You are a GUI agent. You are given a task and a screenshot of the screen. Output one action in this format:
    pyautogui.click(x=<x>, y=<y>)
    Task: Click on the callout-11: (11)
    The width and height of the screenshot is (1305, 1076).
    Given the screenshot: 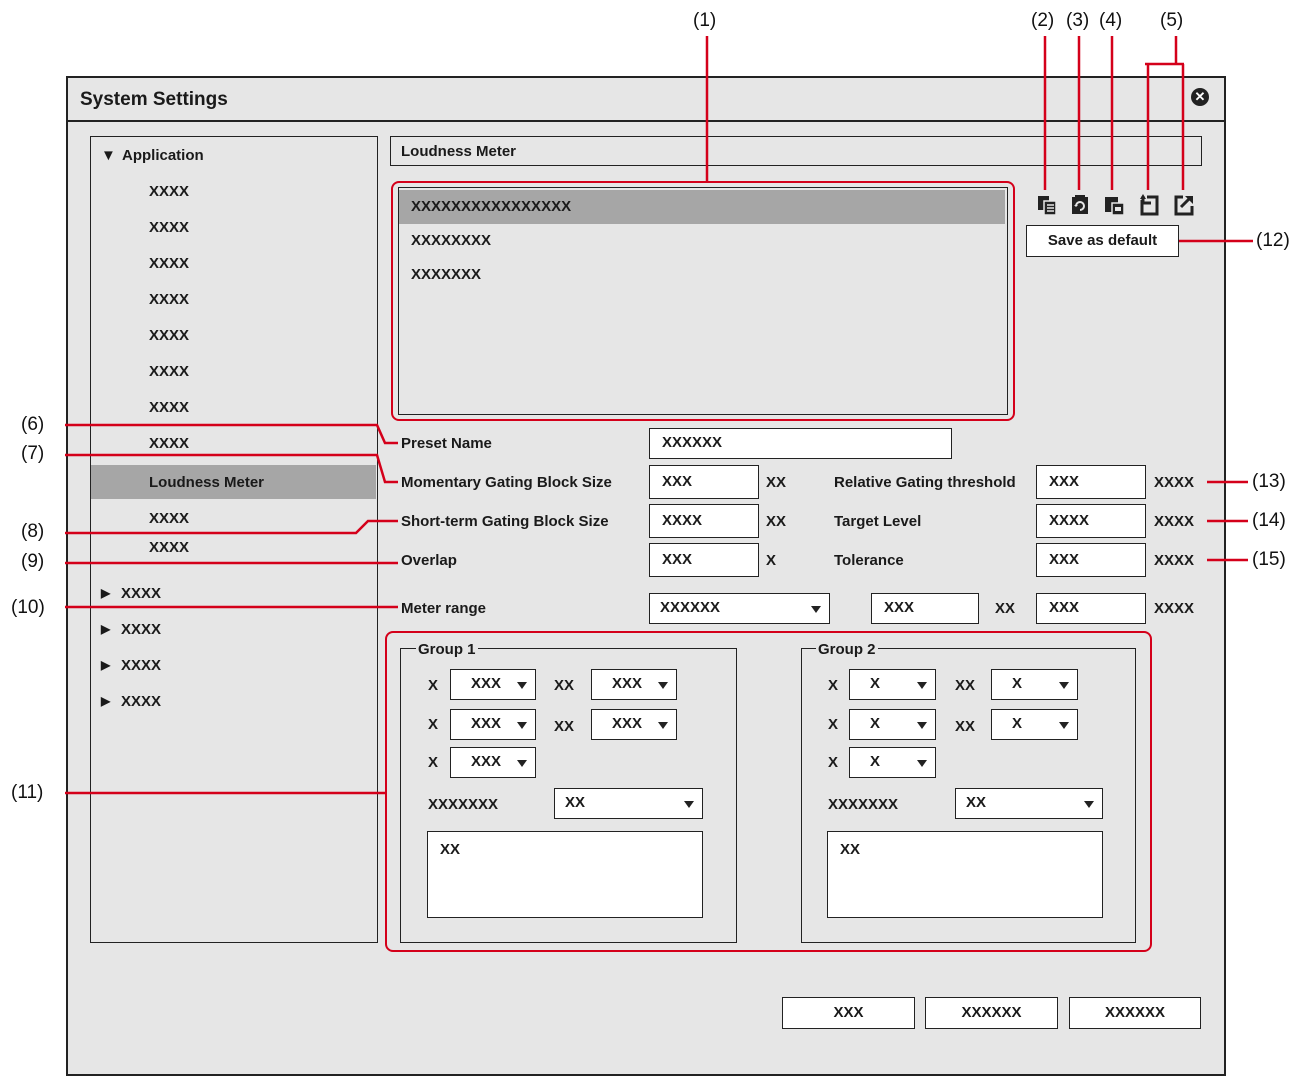 What is the action you would take?
    pyautogui.click(x=27, y=792)
    